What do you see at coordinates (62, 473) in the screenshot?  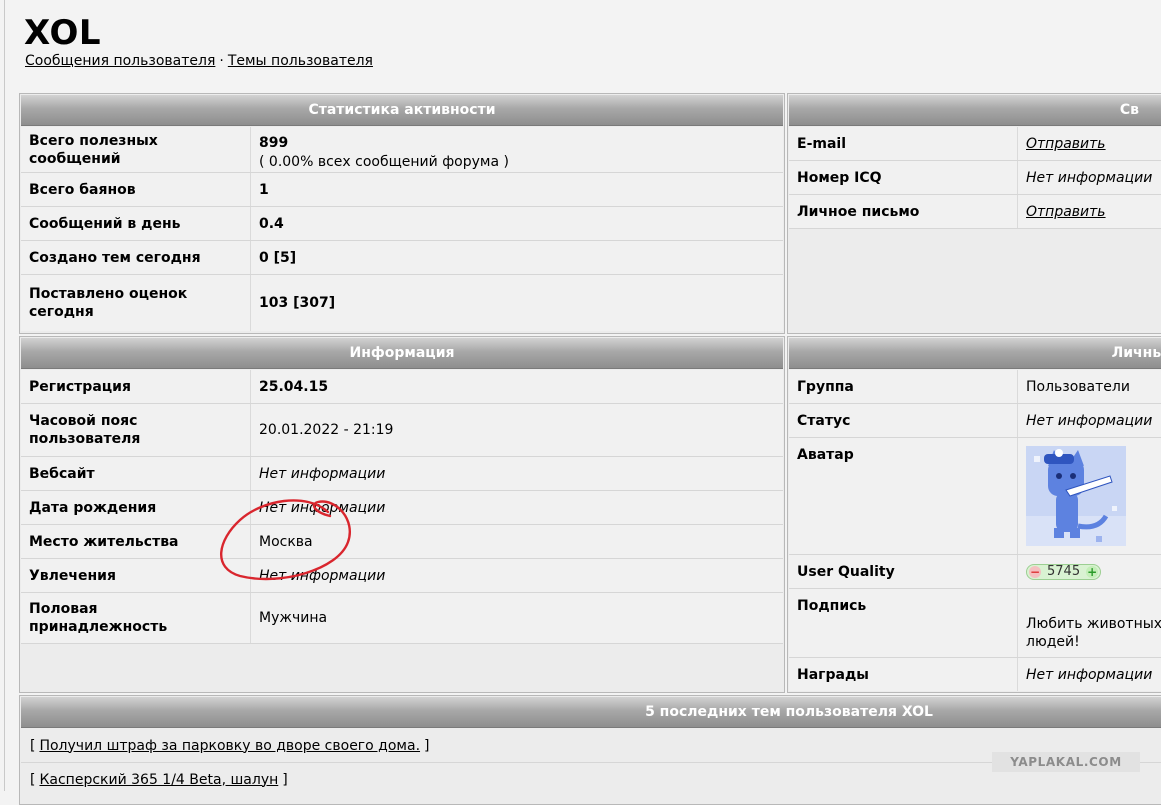 I see `info-label: Вебсайт` at bounding box center [62, 473].